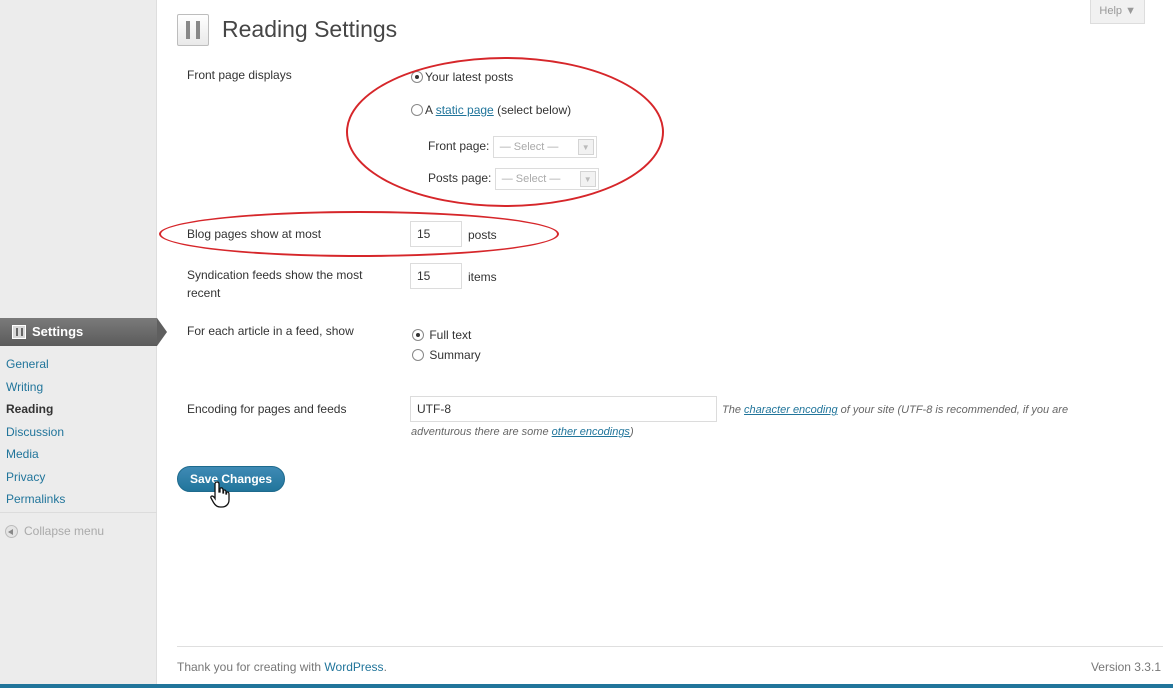 This screenshot has width=1173, height=688. I want to click on full-text-radio, so click(418, 335).